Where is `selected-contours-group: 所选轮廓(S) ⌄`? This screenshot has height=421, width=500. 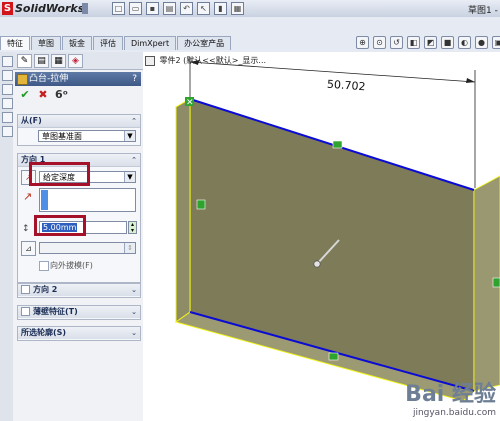
selected-contours-group: 所选轮廓(S) ⌄ is located at coordinates (79, 333).